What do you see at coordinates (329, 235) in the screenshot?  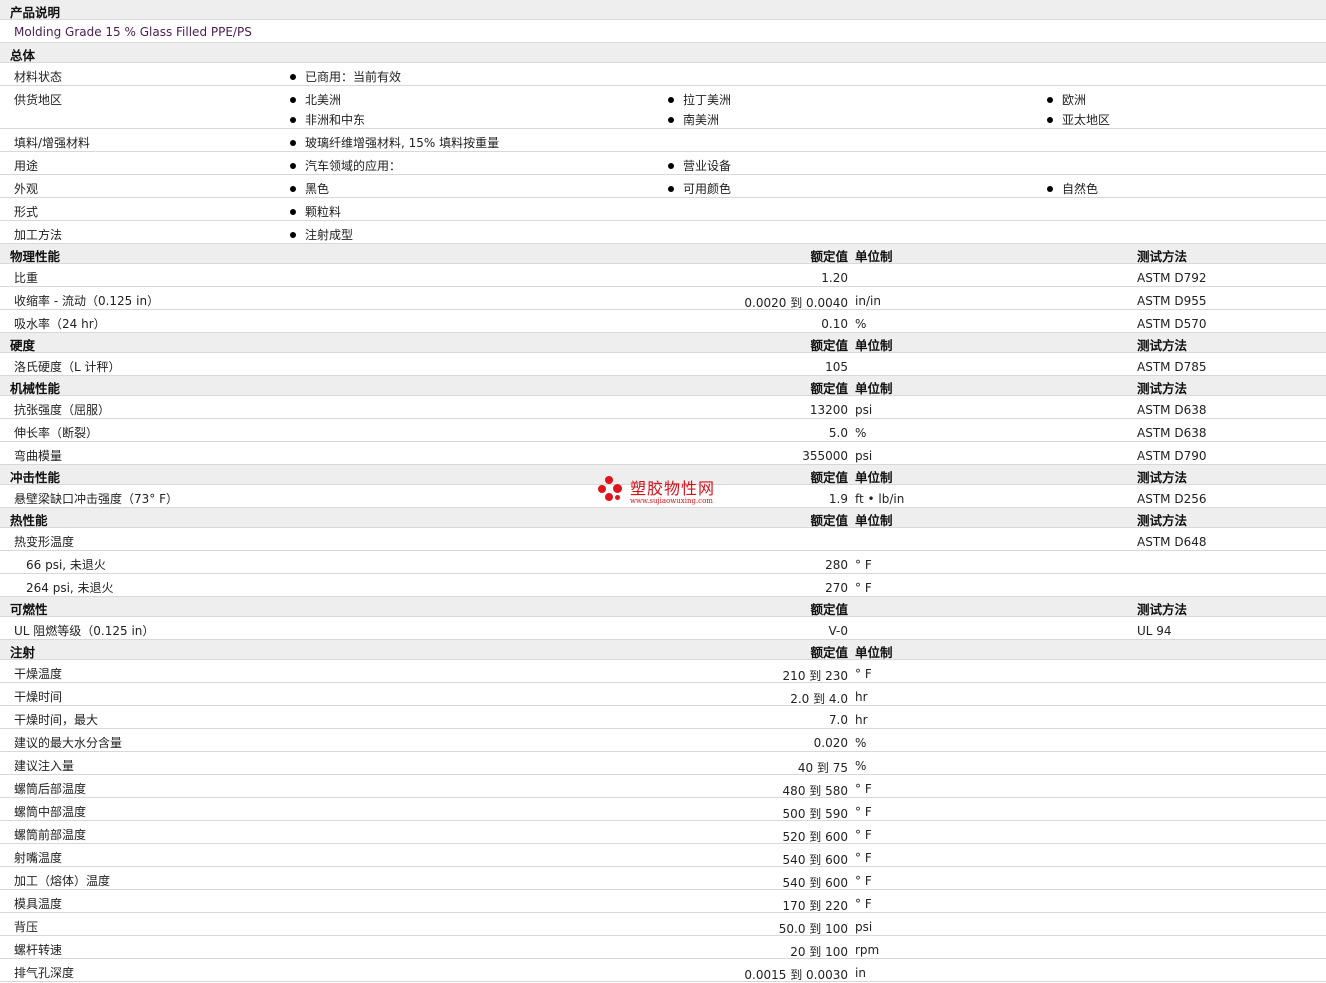 I see `bullet-text: 注射成型` at bounding box center [329, 235].